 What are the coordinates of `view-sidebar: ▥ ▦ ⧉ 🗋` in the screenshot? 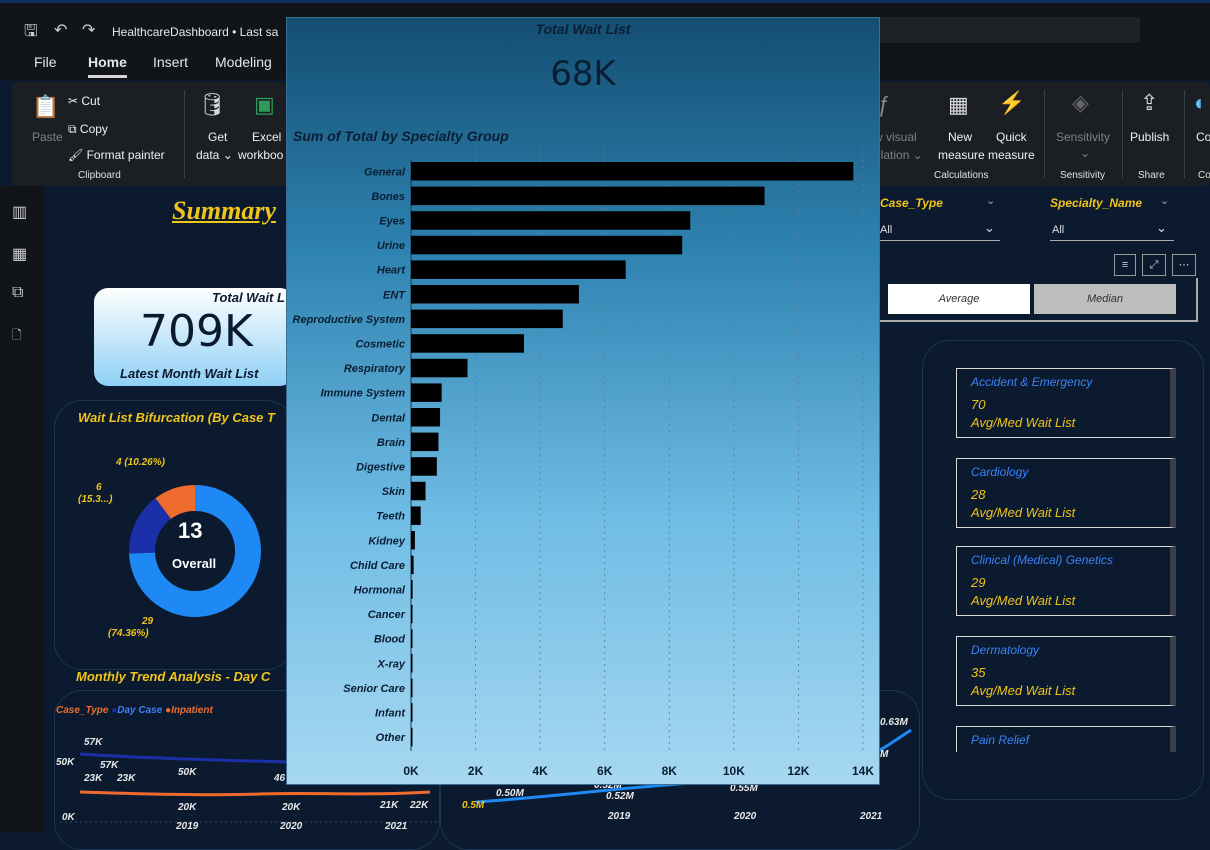 It's located at (22, 509).